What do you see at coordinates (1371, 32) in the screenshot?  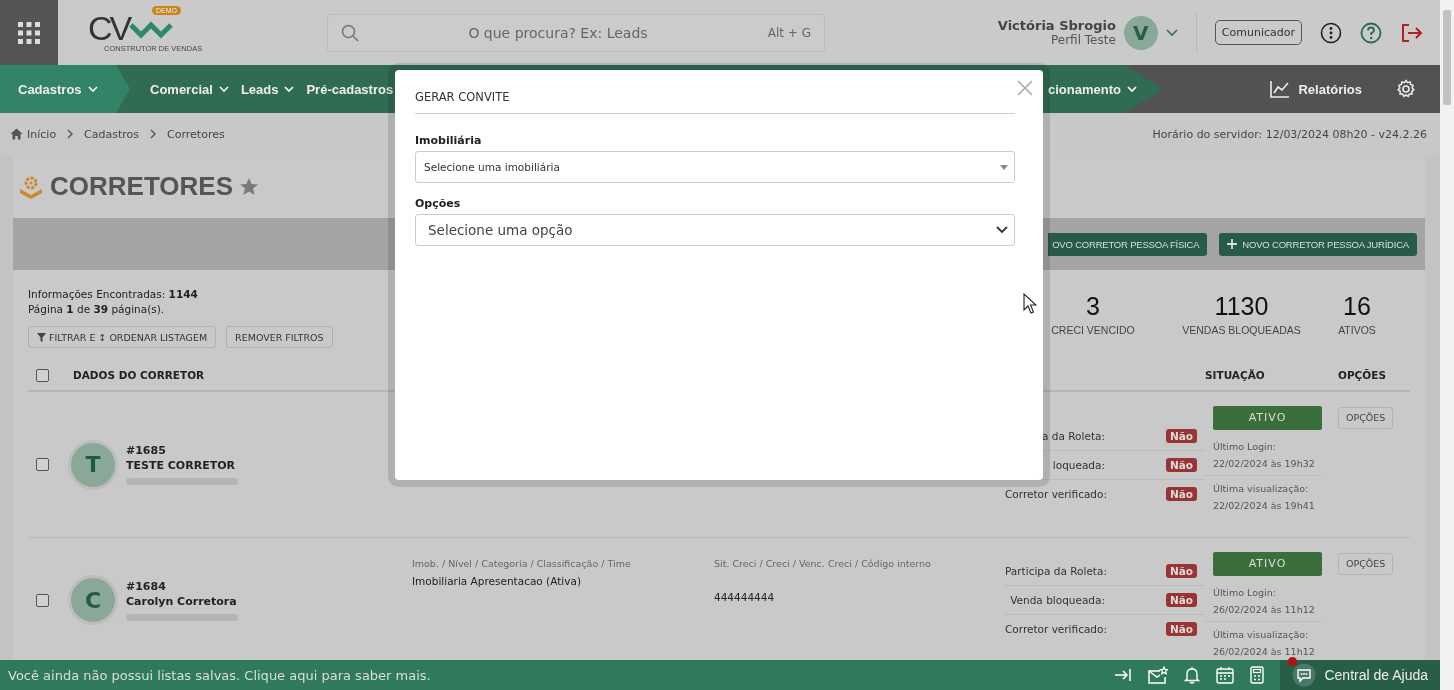 I see `help-icon` at bounding box center [1371, 32].